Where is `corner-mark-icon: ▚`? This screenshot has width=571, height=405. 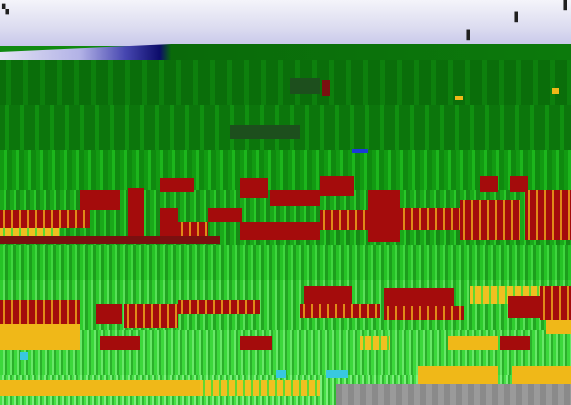 corner-mark-icon: ▚ is located at coordinates (5, 10).